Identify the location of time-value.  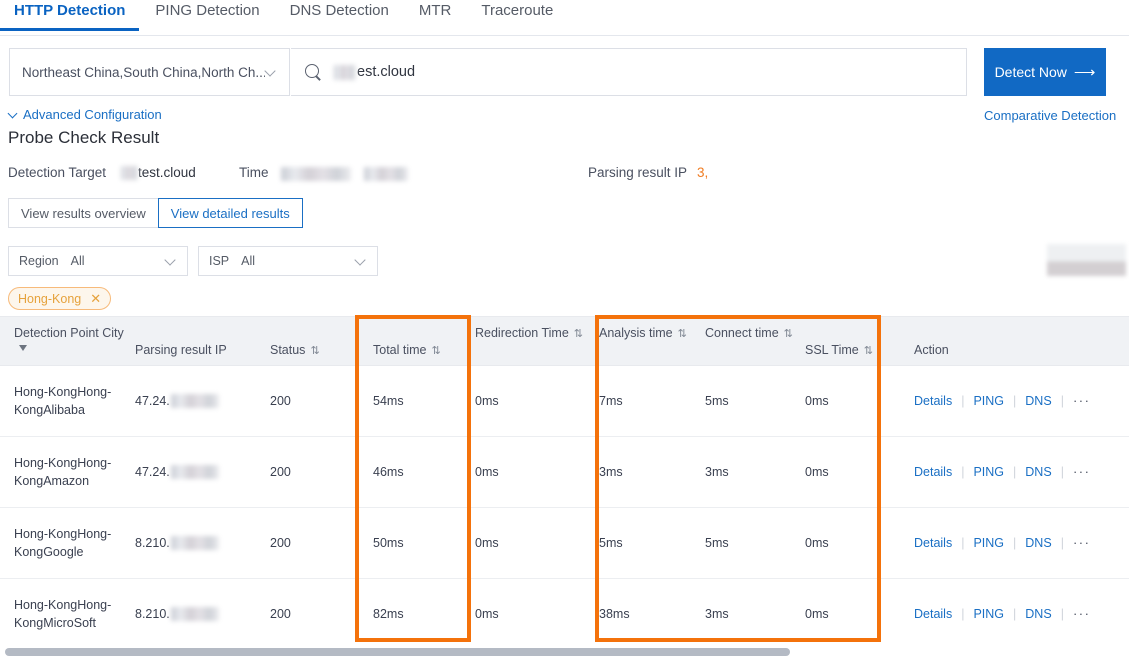
(344, 174).